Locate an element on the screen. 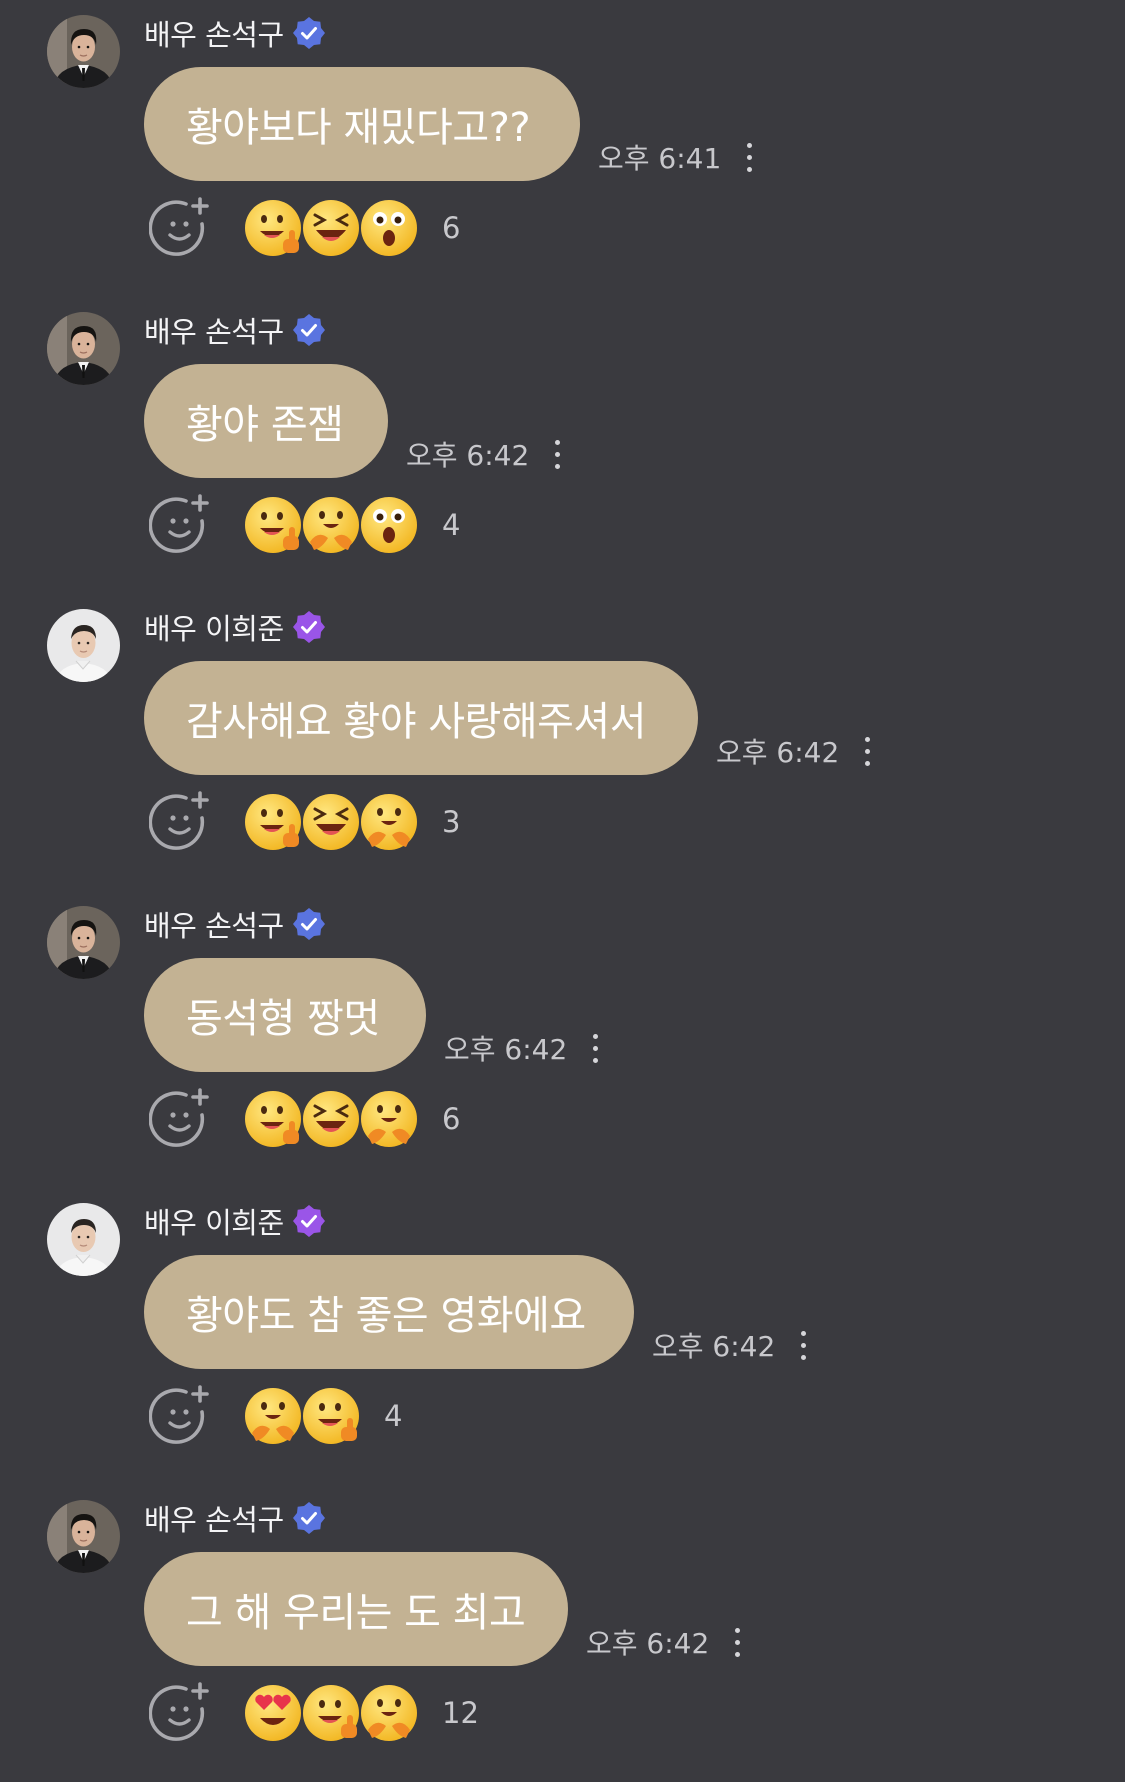 This screenshot has height=1782, width=1125. message-bubble: 황야보다 재밌다고?? is located at coordinates (362, 124).